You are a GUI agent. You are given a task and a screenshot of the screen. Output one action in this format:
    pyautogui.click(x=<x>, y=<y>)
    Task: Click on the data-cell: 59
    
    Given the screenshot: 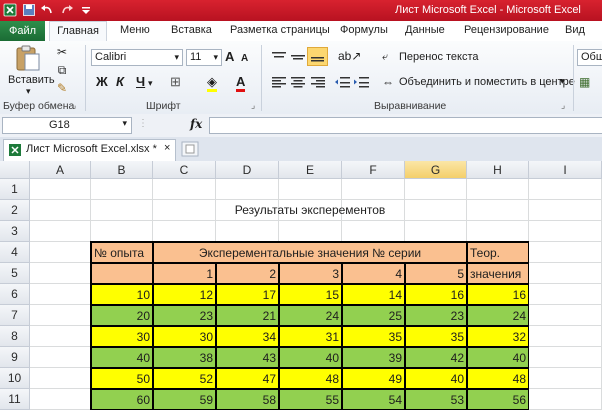 What is the action you would take?
    pyautogui.click(x=184, y=399)
    